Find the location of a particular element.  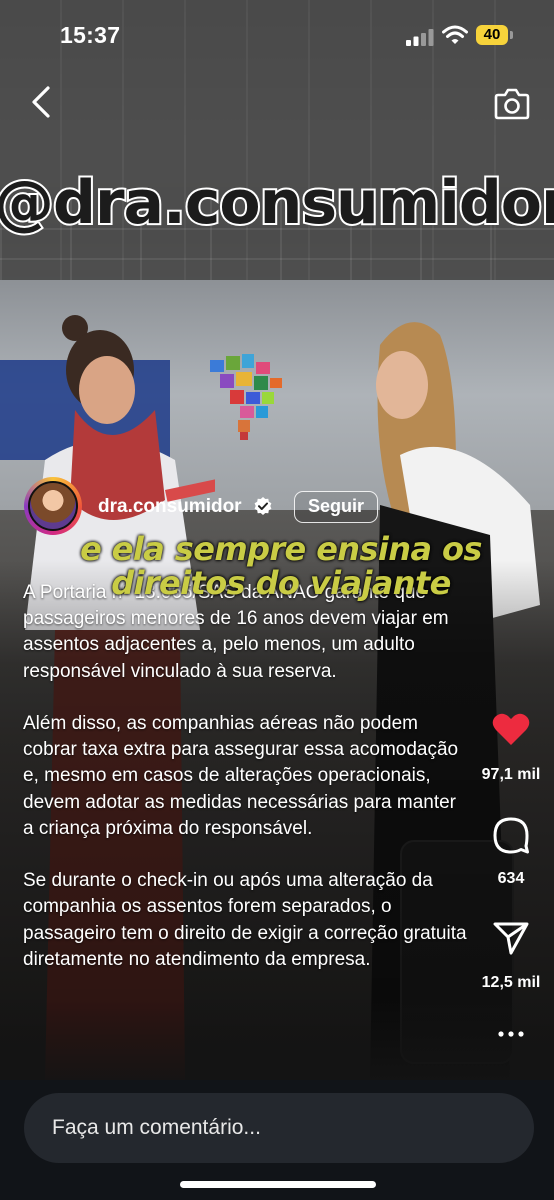

avatar-photo is located at coordinates (53, 506).